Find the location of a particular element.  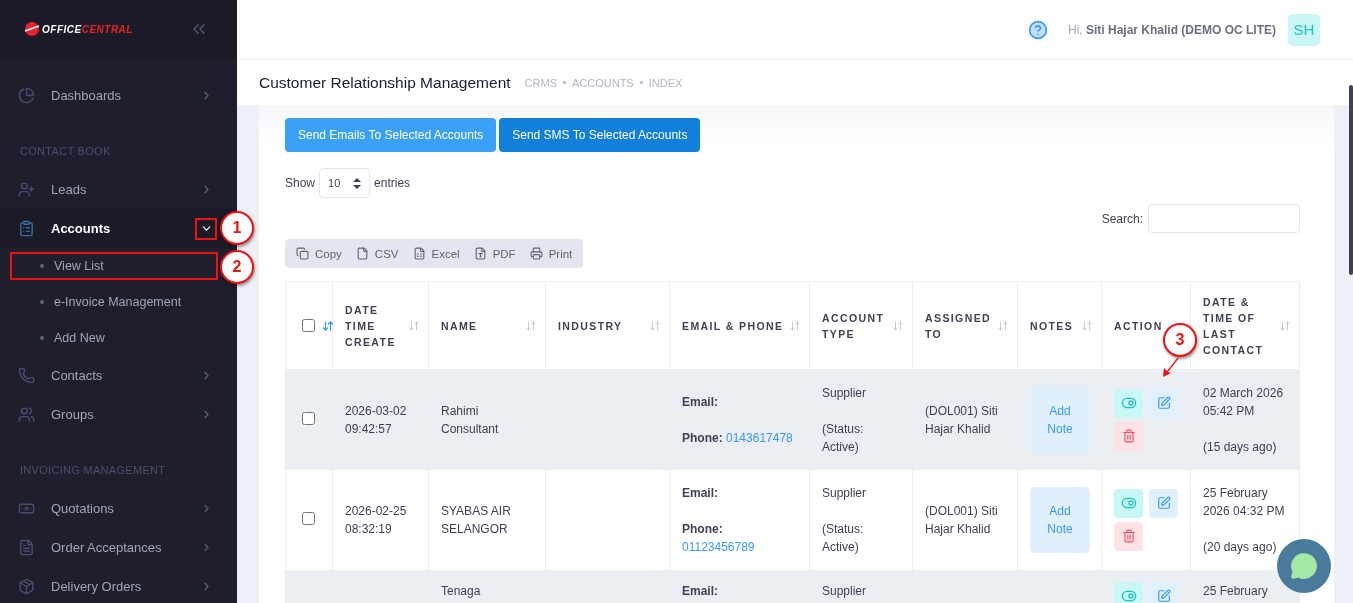

users-icon is located at coordinates (26, 414).